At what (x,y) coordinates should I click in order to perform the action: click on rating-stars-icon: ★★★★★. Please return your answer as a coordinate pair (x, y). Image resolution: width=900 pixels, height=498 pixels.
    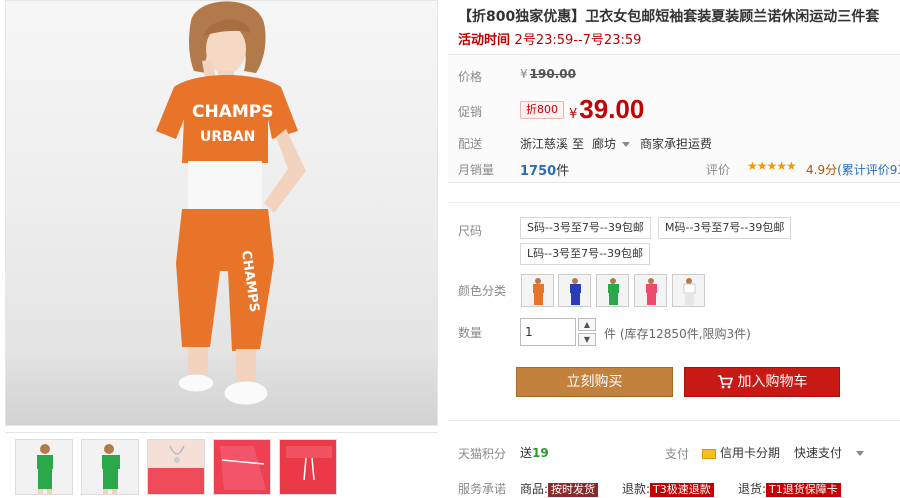
    Looking at the image, I should click on (772, 166).